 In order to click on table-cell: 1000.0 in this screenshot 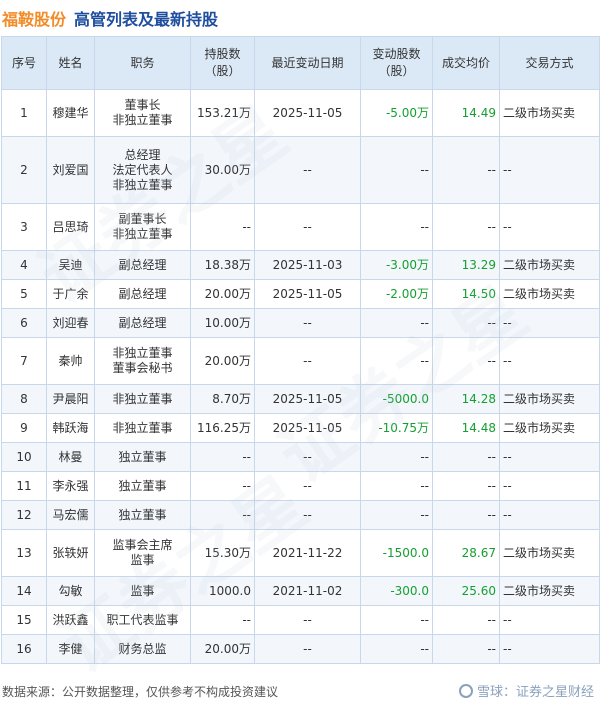, I will do `click(222, 591)`.